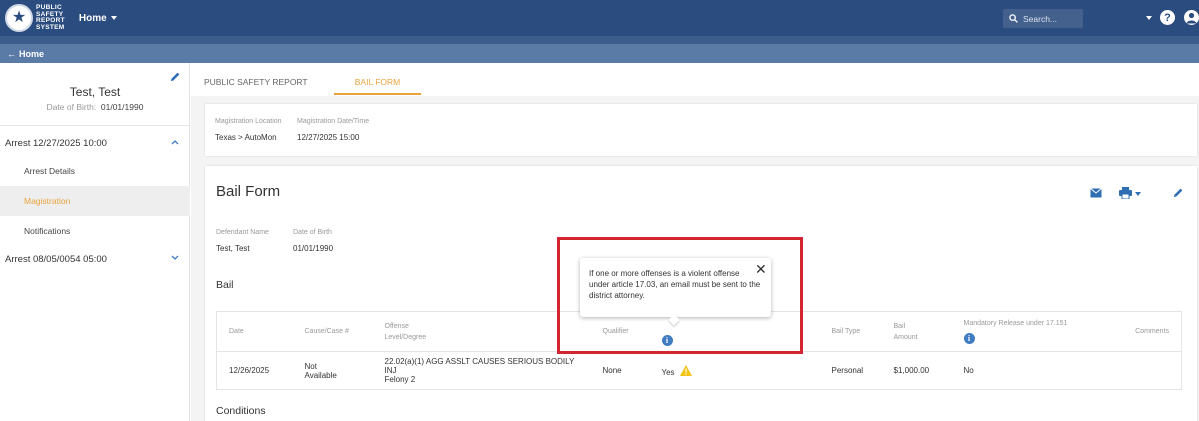  I want to click on help-icon: ?, so click(1167, 17).